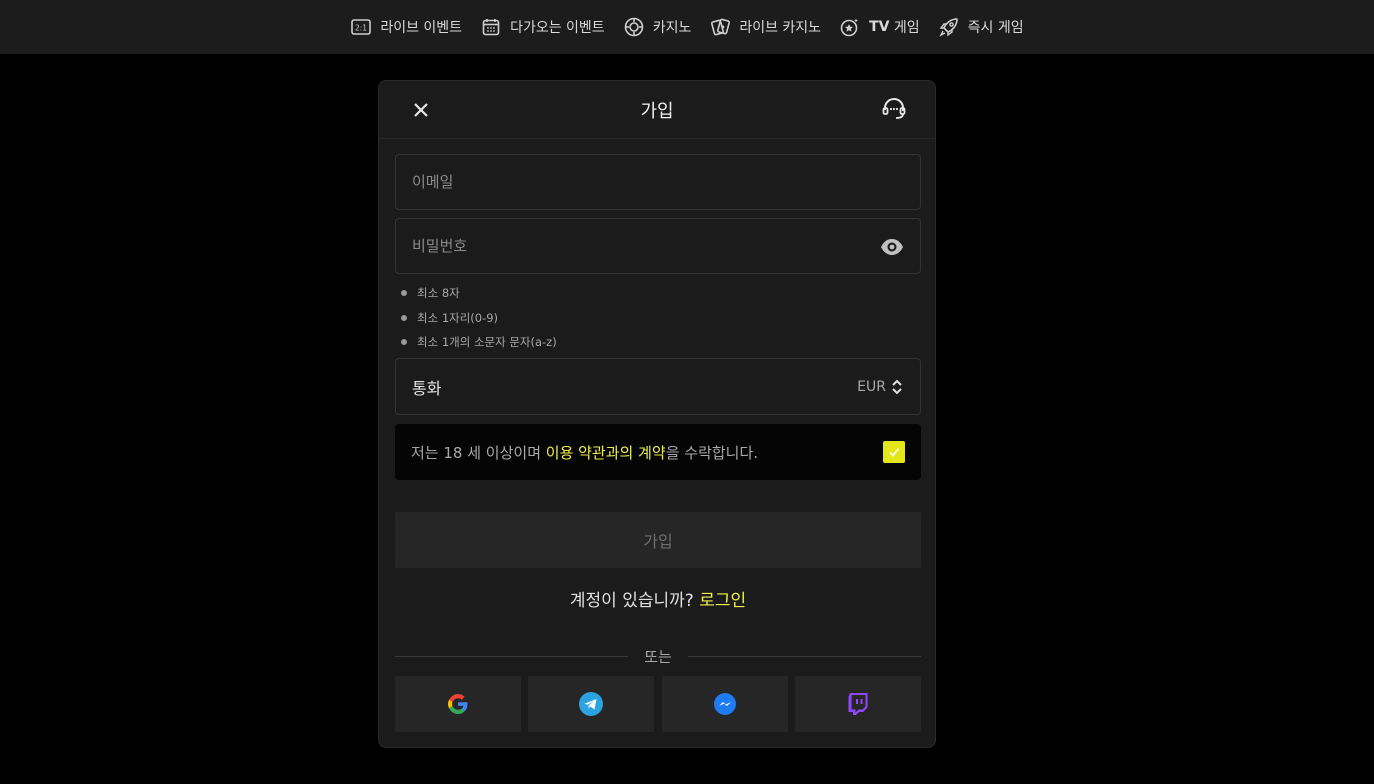 The image size is (1374, 784). What do you see at coordinates (712, 452) in the screenshot?
I see `terms-suffix: 을 수락합니다.` at bounding box center [712, 452].